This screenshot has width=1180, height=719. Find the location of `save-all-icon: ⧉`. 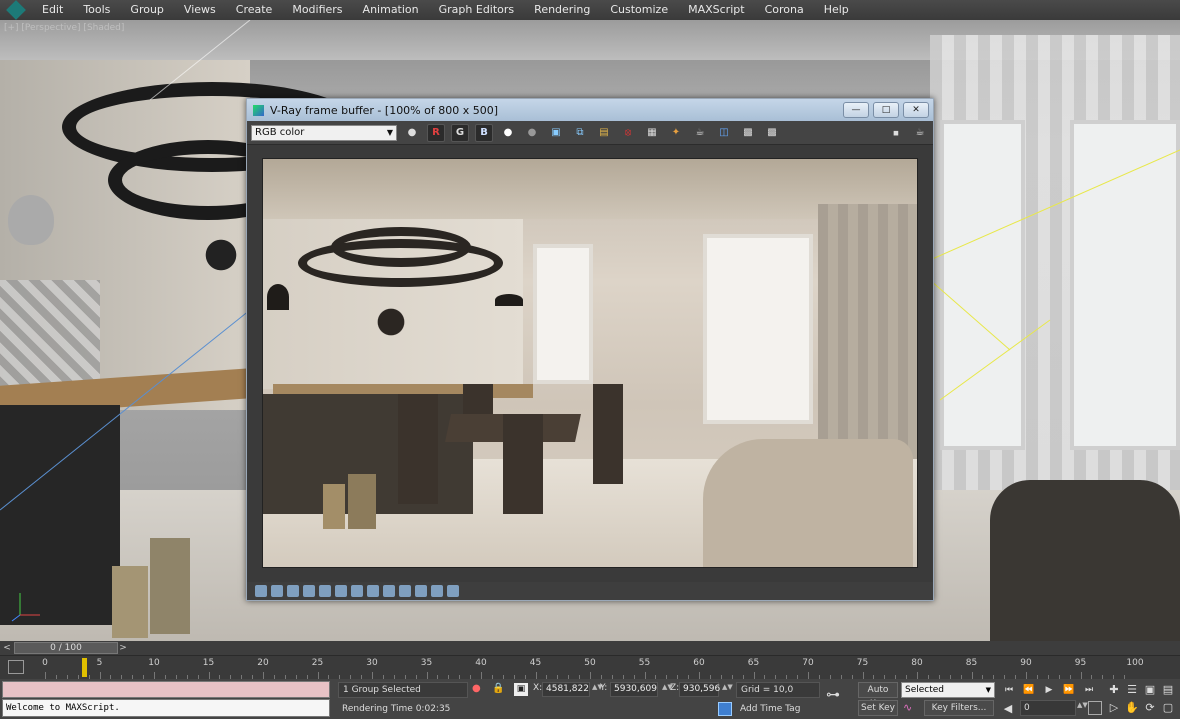

save-all-icon: ⧉ is located at coordinates (580, 133).